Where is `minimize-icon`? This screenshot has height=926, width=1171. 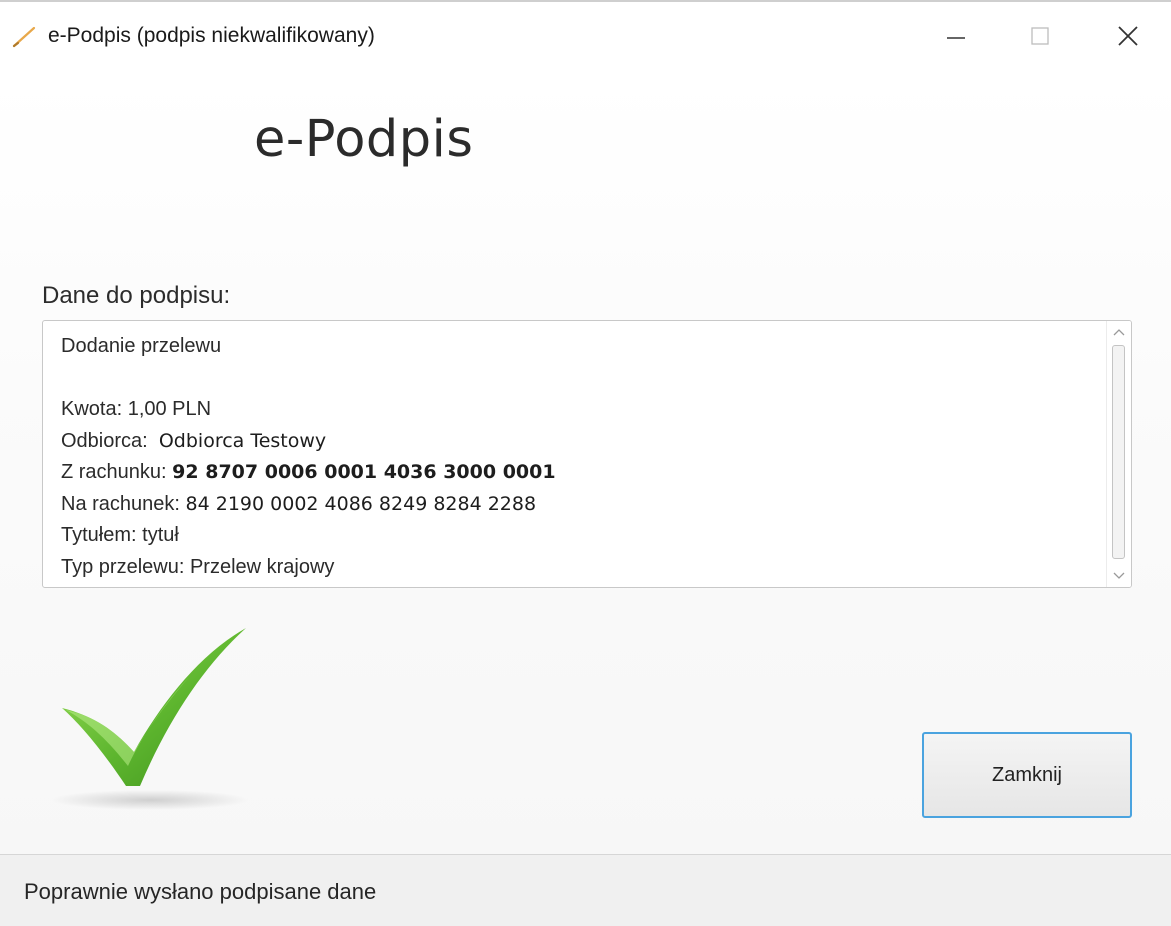 minimize-icon is located at coordinates (956, 38).